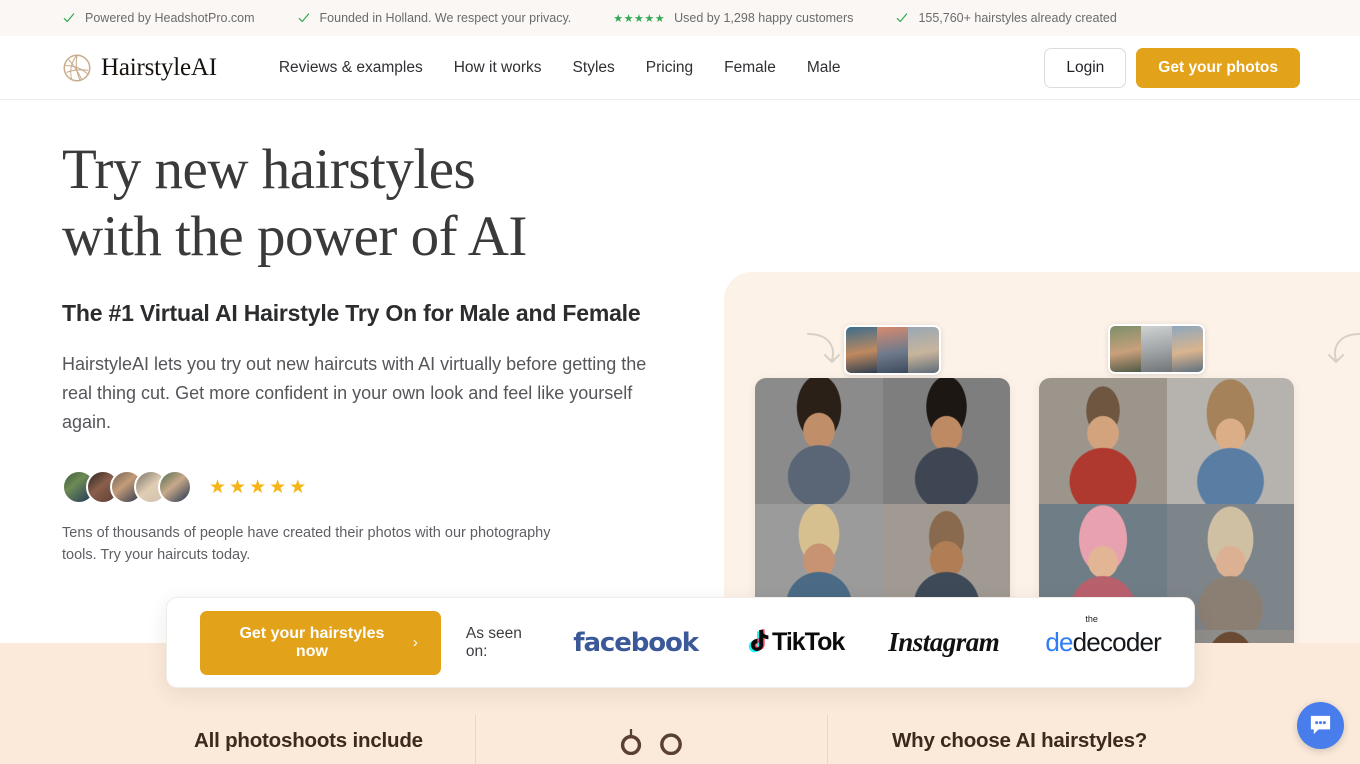  I want to click on announcement-item: ★ ★ ★ ★ ★ Used by 1,298 happy customers, so click(733, 18).